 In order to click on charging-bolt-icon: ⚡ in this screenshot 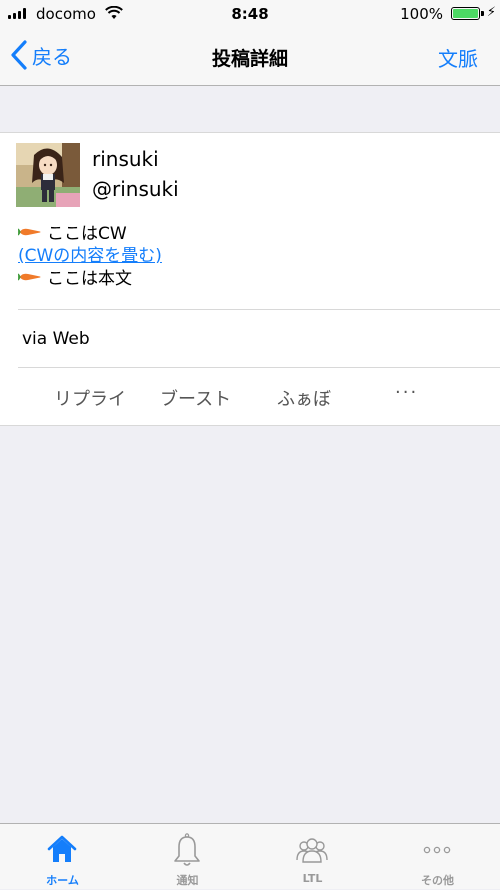, I will do `click(491, 12)`.